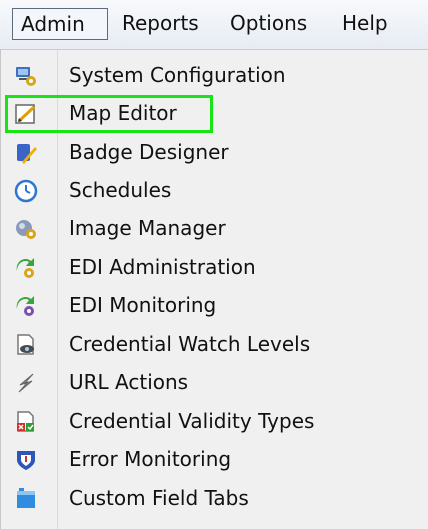 Image resolution: width=428 pixels, height=529 pixels. I want to click on menu-item-label: Credential Watch Levels, so click(190, 344).